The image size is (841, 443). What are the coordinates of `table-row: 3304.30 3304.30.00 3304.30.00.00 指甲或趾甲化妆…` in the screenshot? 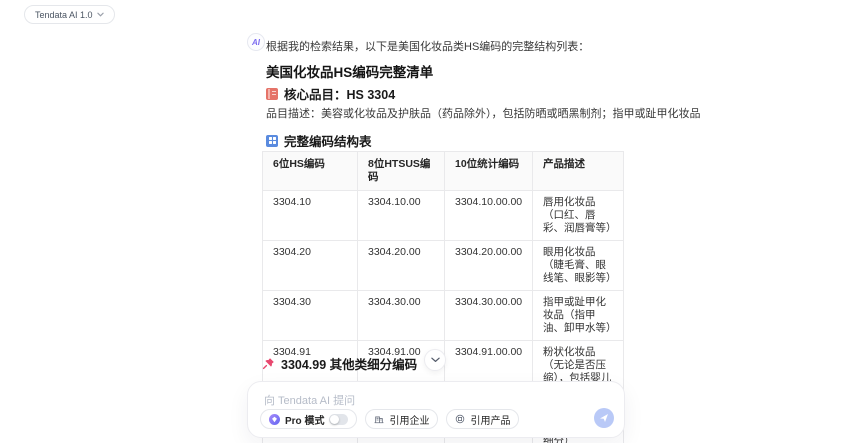 It's located at (443, 315).